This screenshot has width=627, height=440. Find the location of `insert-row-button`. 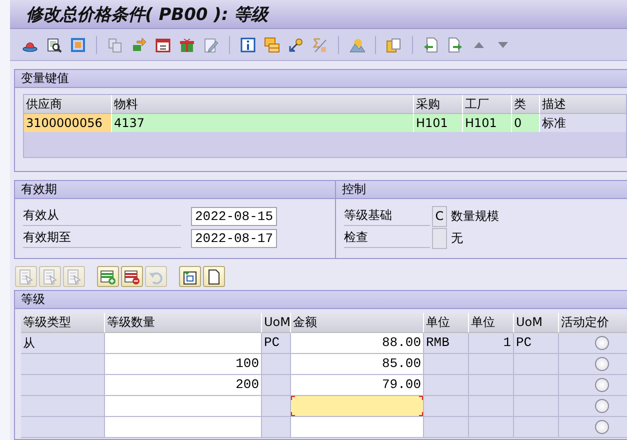

insert-row-button is located at coordinates (108, 276).